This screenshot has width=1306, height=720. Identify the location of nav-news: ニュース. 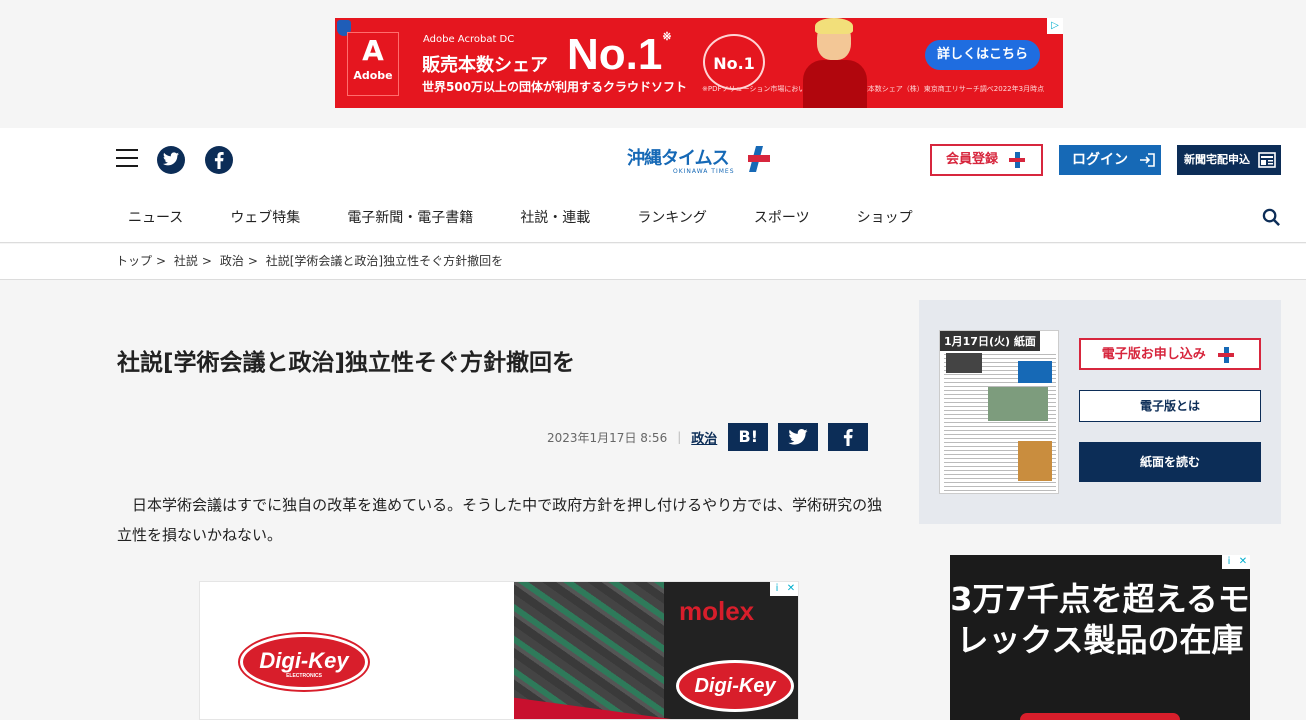
(155, 217).